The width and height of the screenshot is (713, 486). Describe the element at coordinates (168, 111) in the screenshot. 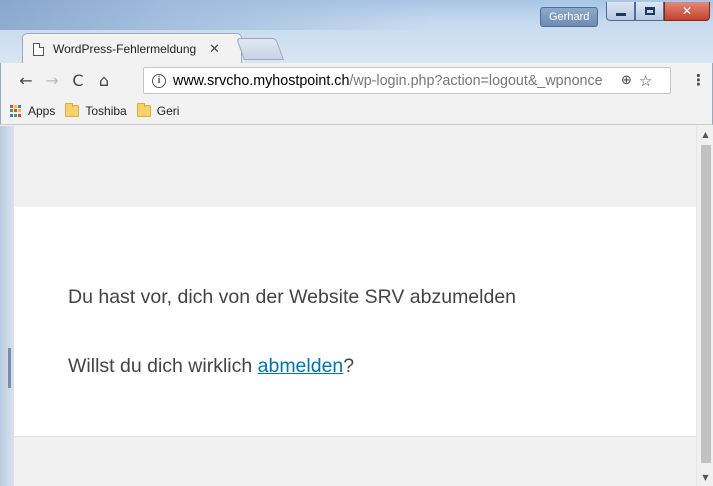

I see `bookmark-label: Geri` at that location.